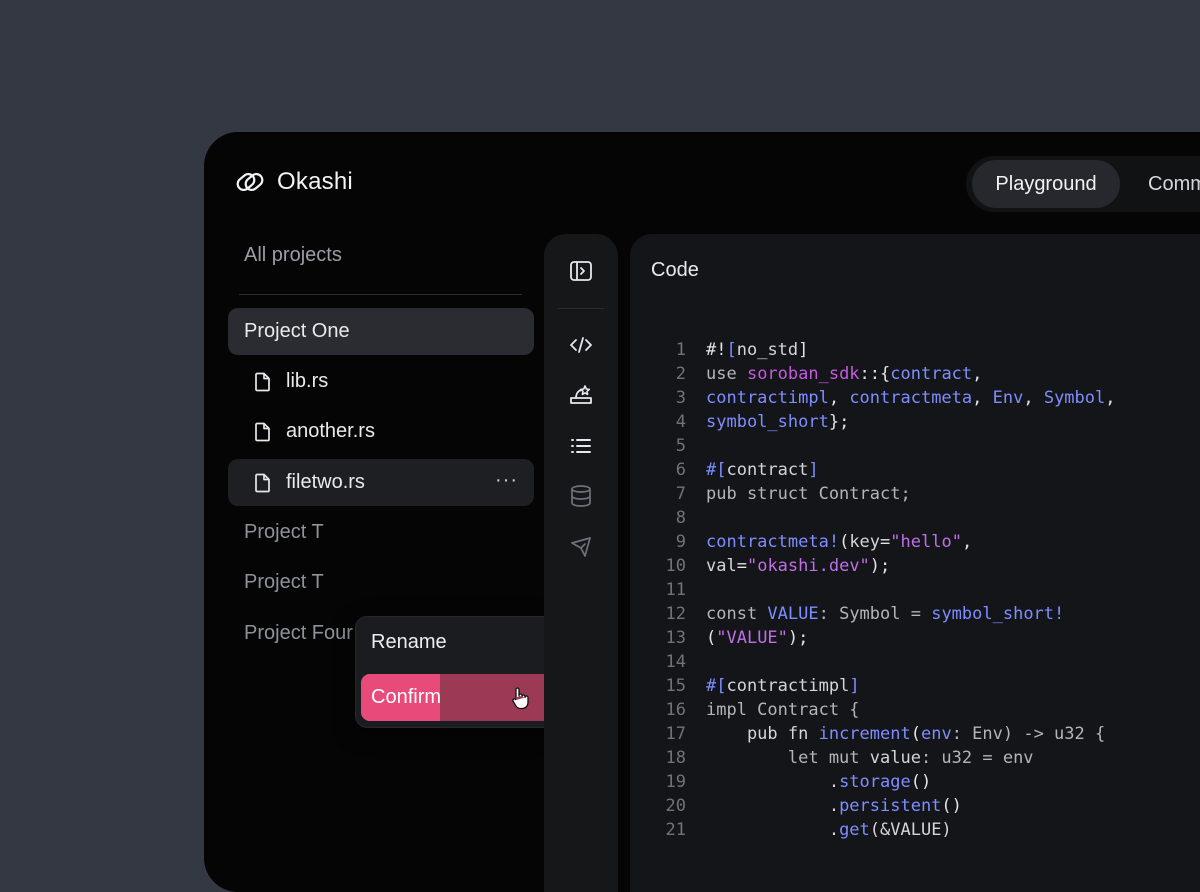  Describe the element at coordinates (675, 758) in the screenshot. I see `line-number: 18` at that location.